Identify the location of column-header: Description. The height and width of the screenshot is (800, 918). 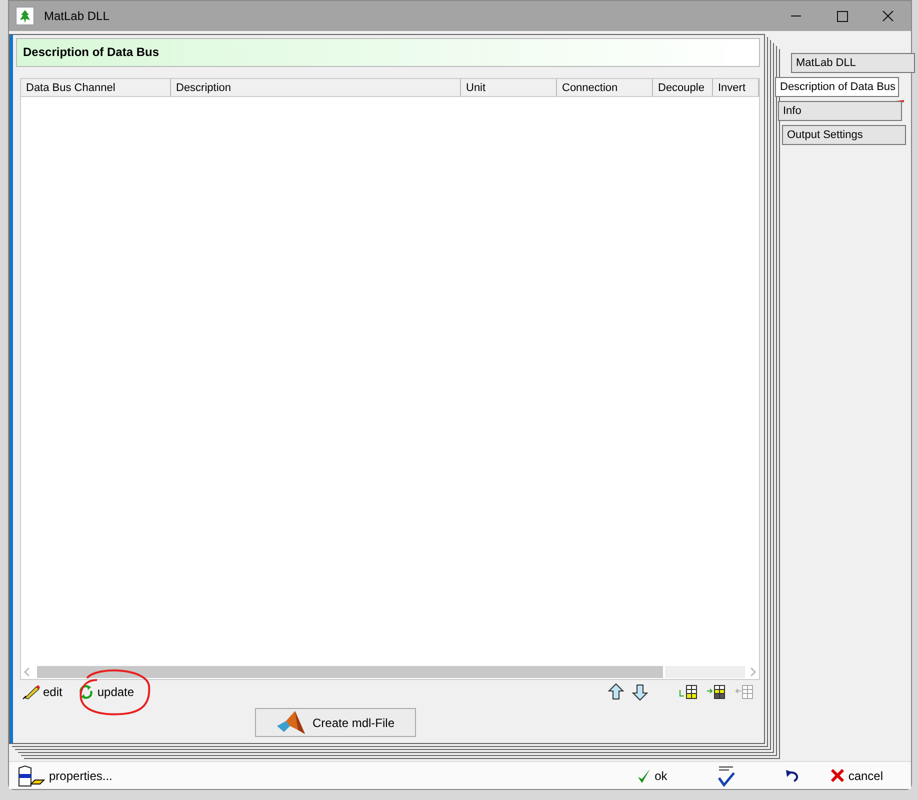
(316, 88).